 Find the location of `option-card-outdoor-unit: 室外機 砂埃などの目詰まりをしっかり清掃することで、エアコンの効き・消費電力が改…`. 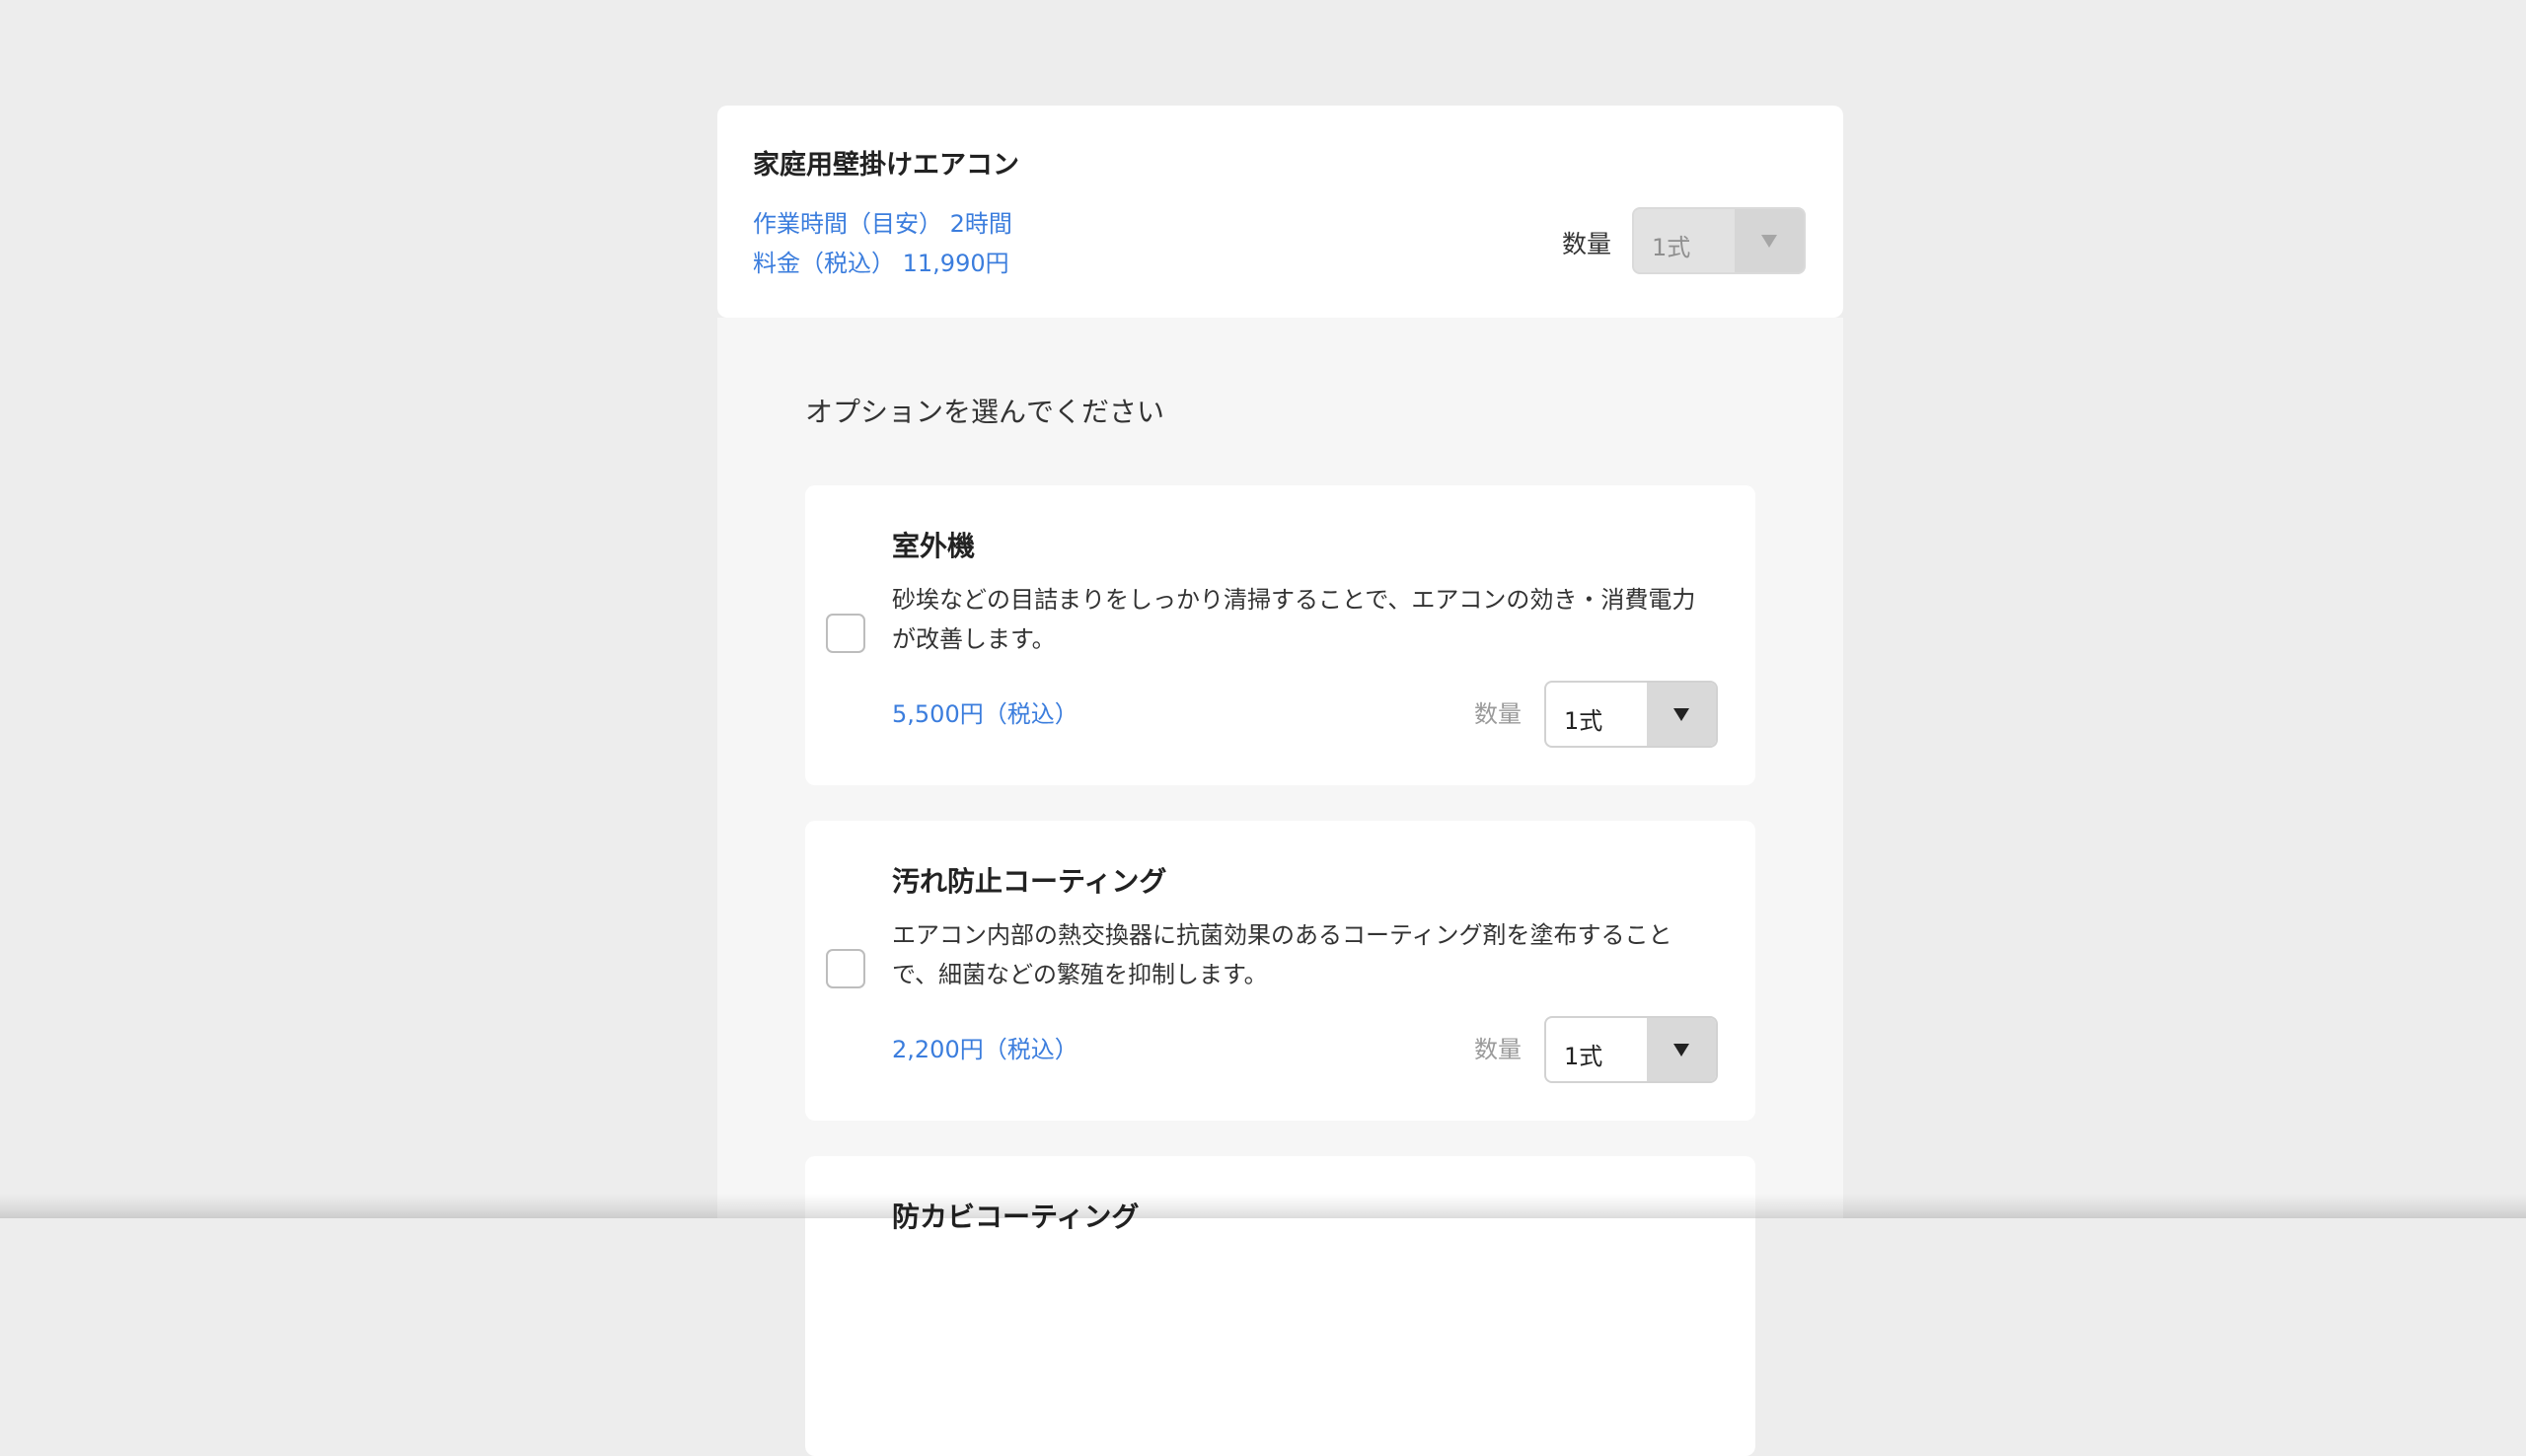

option-card-outdoor-unit: 室外機 砂埃などの目詰まりをしっかり清掃することで、エアコンの効き・消費電力が改… is located at coordinates (1280, 635).